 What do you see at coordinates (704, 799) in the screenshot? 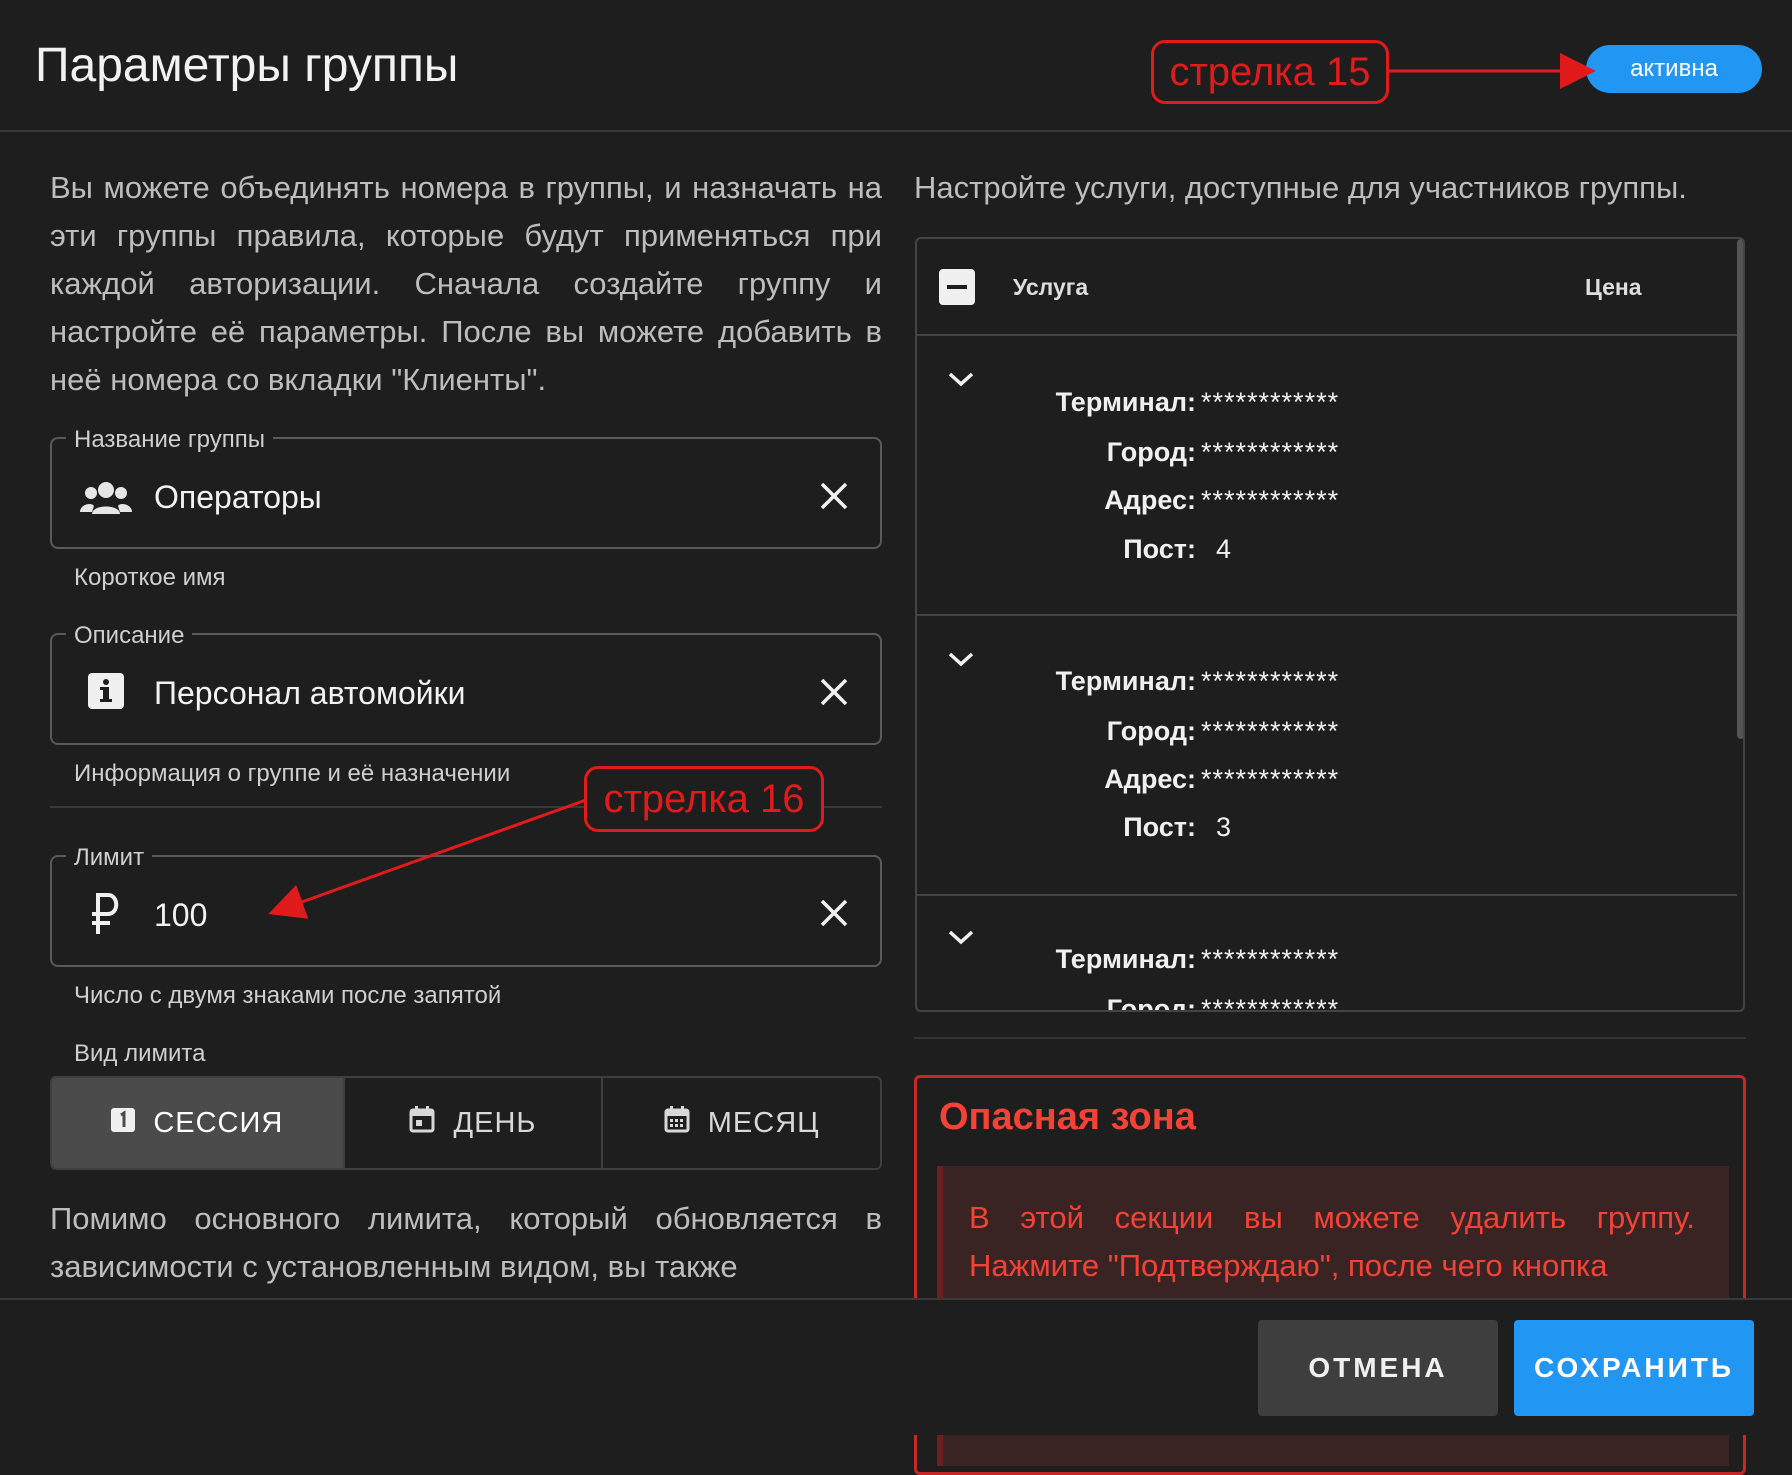
I see `annotation-callout-16: стрелка 16` at bounding box center [704, 799].